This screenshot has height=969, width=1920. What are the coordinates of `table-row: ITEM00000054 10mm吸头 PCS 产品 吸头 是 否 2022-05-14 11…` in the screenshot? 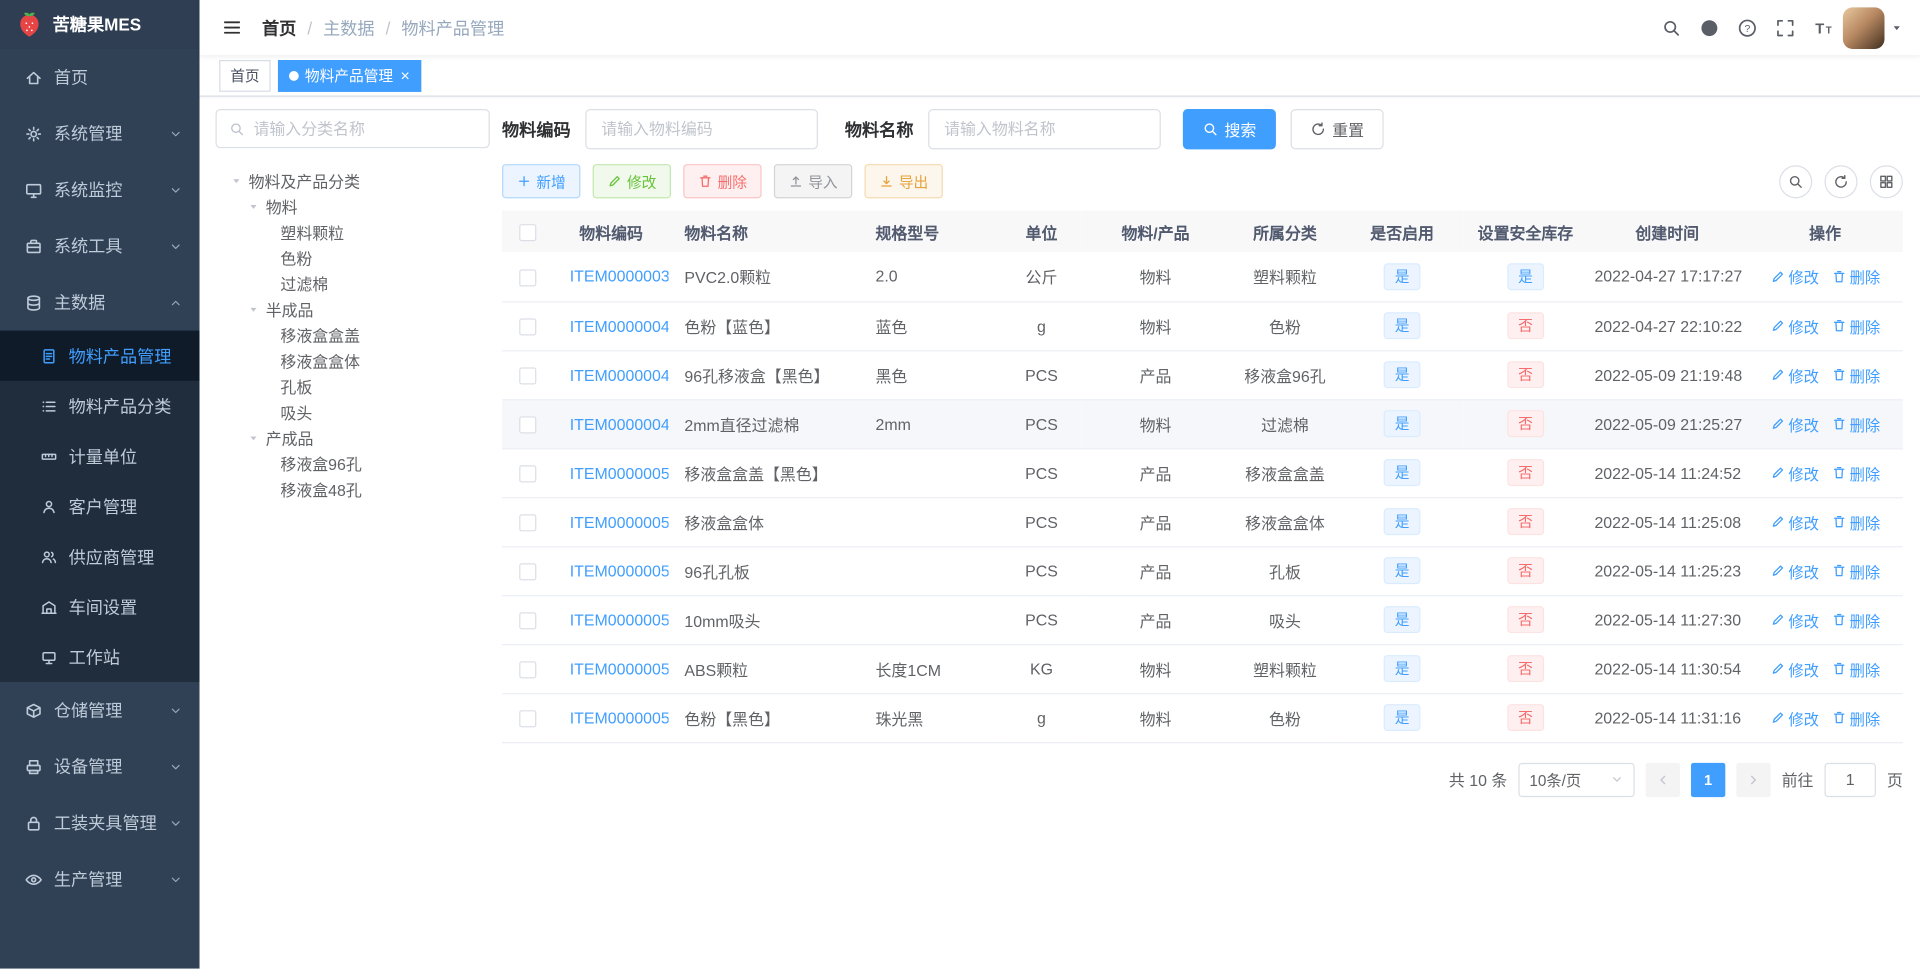 It's located at (1202, 620).